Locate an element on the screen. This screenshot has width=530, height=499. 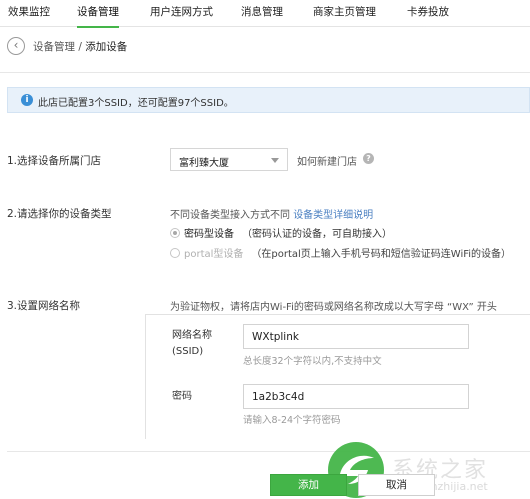
top-tab-bar: 效果监控 设备管理 用户连网方式 消息管理 商家主页管理 卡券投放 is located at coordinates (265, 14).